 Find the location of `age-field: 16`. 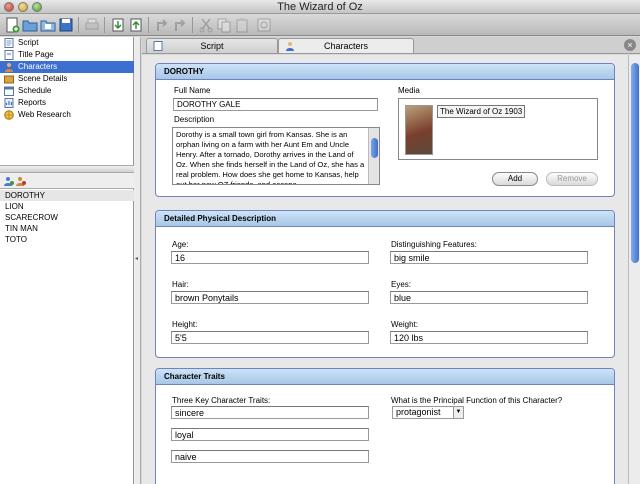

age-field: 16 is located at coordinates (270, 257).